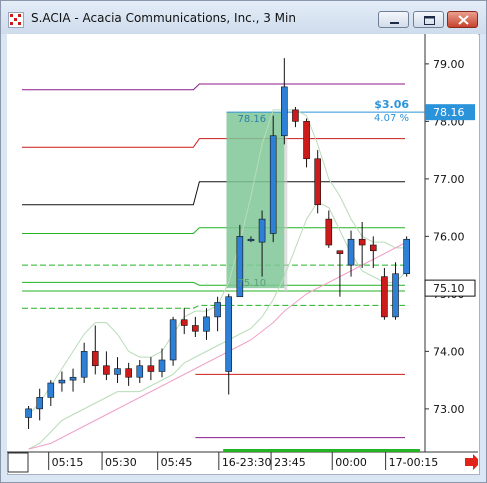 Image resolution: width=487 pixels, height=483 pixels. What do you see at coordinates (393, 19) in the screenshot?
I see `minimize-button` at bounding box center [393, 19].